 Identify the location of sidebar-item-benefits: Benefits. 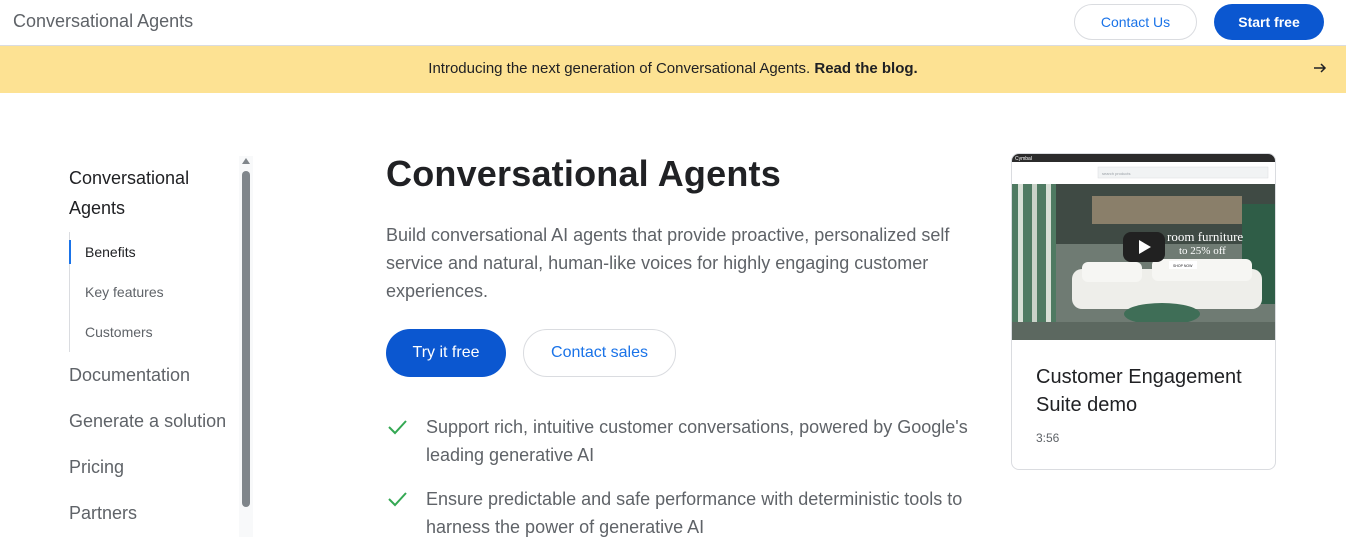
(151, 252).